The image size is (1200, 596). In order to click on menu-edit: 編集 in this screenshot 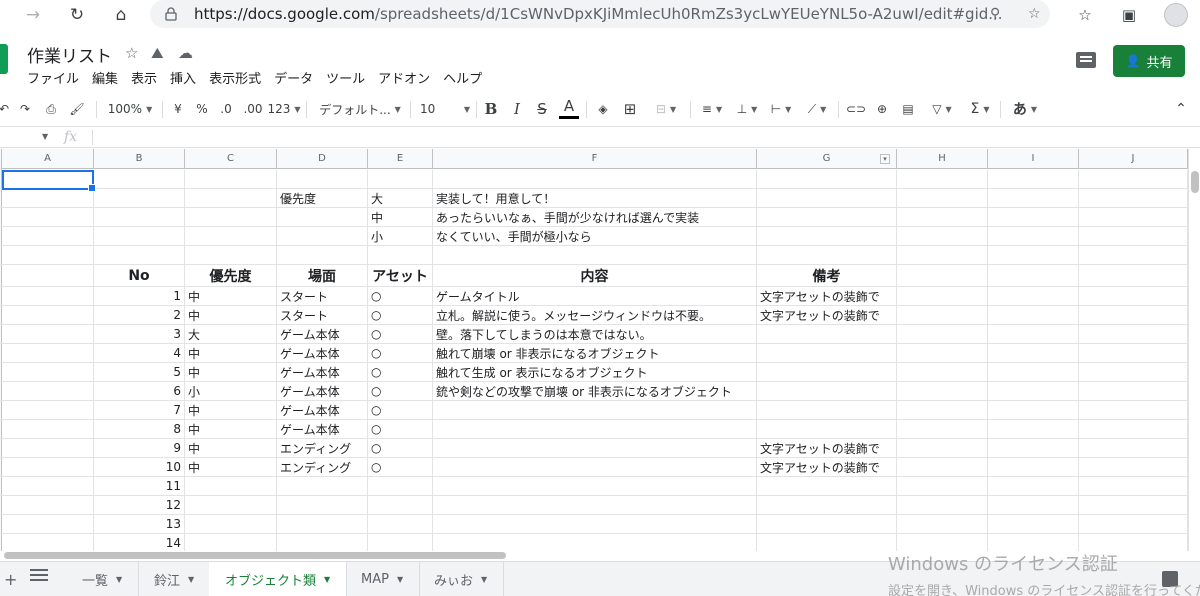, I will do `click(105, 77)`.